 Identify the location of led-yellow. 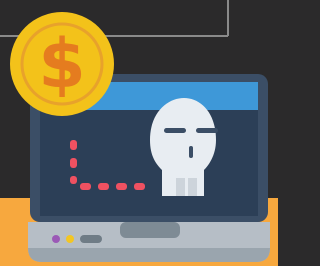
(70, 239).